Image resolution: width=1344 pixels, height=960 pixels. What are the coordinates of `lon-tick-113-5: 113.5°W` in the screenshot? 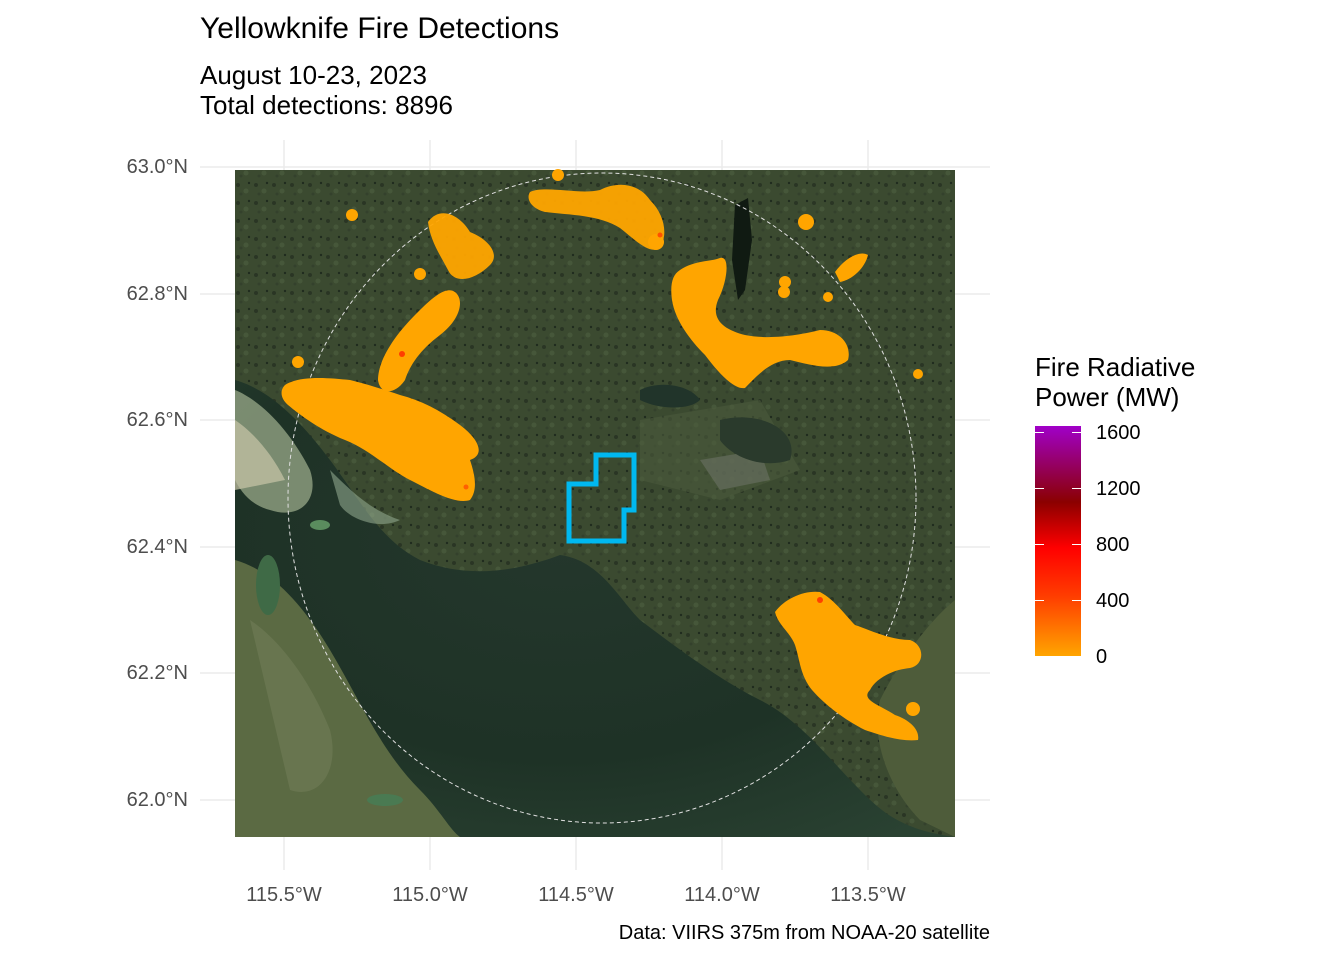 It's located at (868, 895).